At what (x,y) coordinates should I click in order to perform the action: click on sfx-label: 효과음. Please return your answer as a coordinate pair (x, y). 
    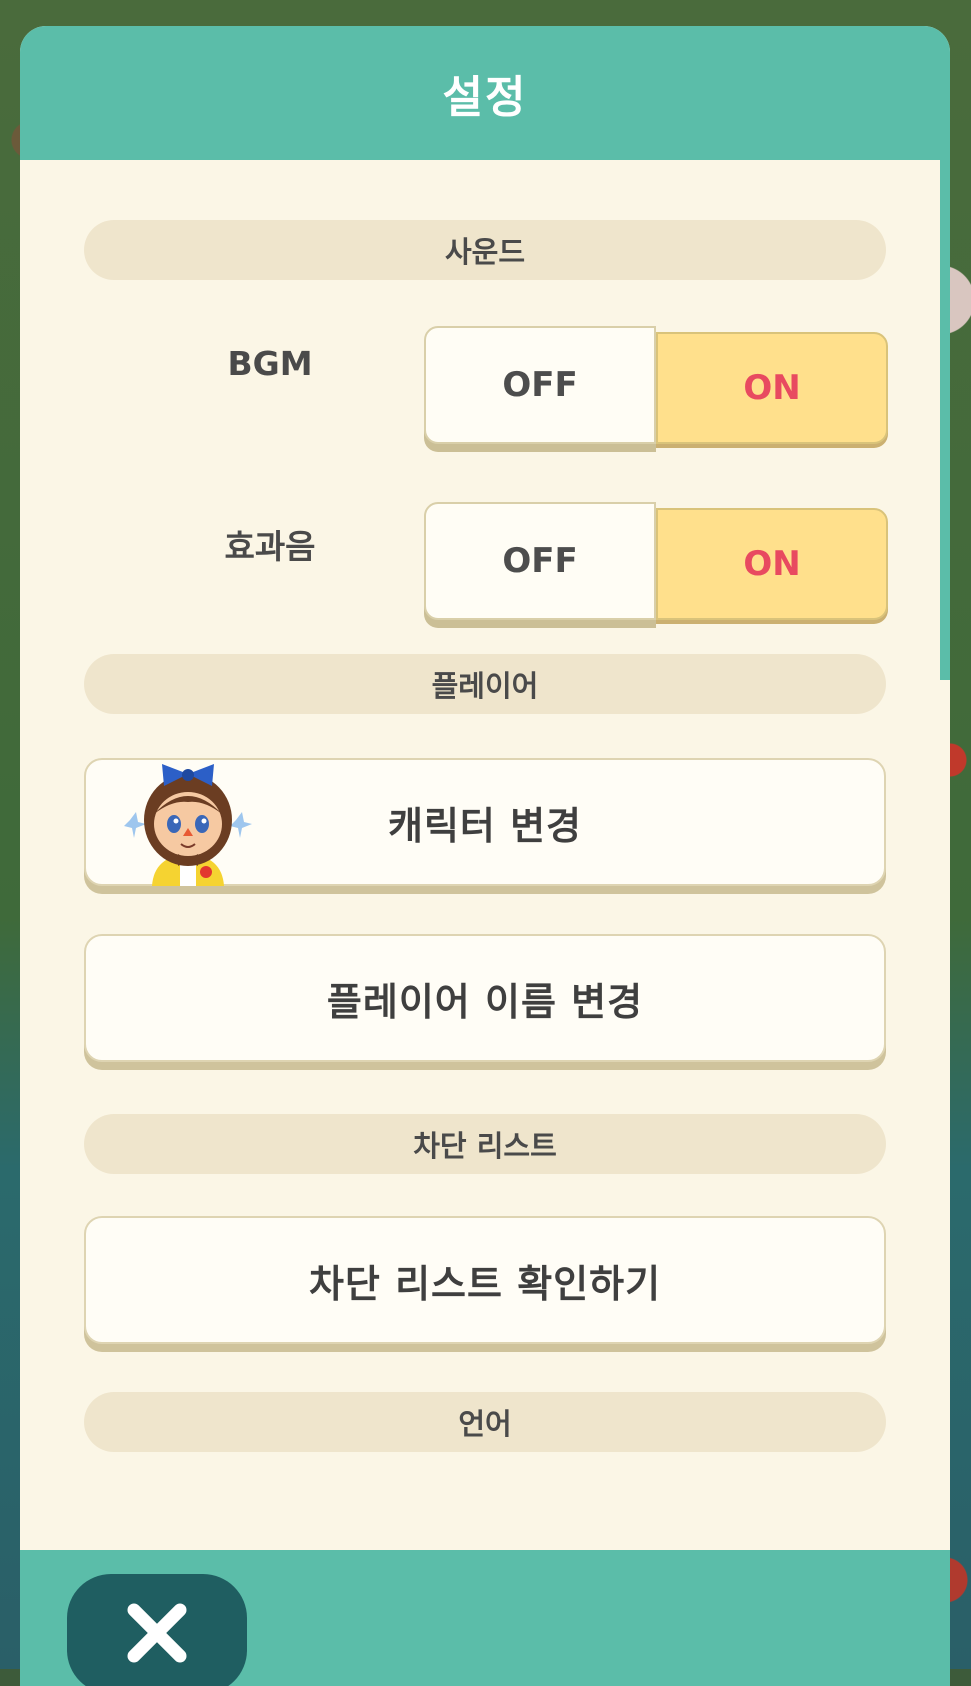
    Looking at the image, I should click on (270, 546).